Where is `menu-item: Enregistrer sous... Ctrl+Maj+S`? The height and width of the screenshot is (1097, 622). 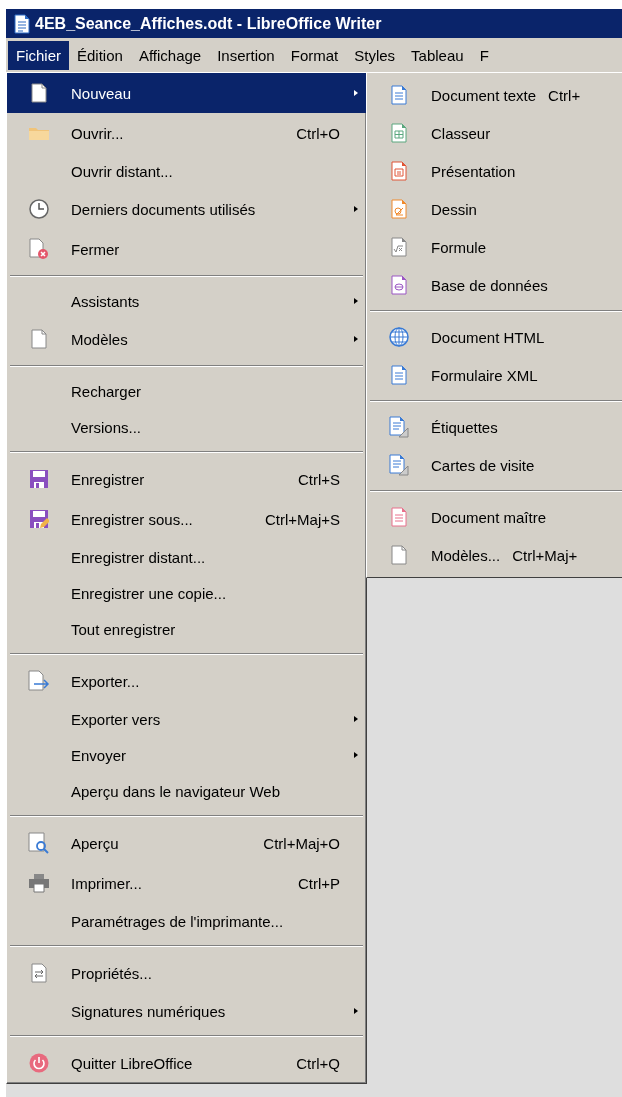 menu-item: Enregistrer sous... Ctrl+Maj+S is located at coordinates (186, 519).